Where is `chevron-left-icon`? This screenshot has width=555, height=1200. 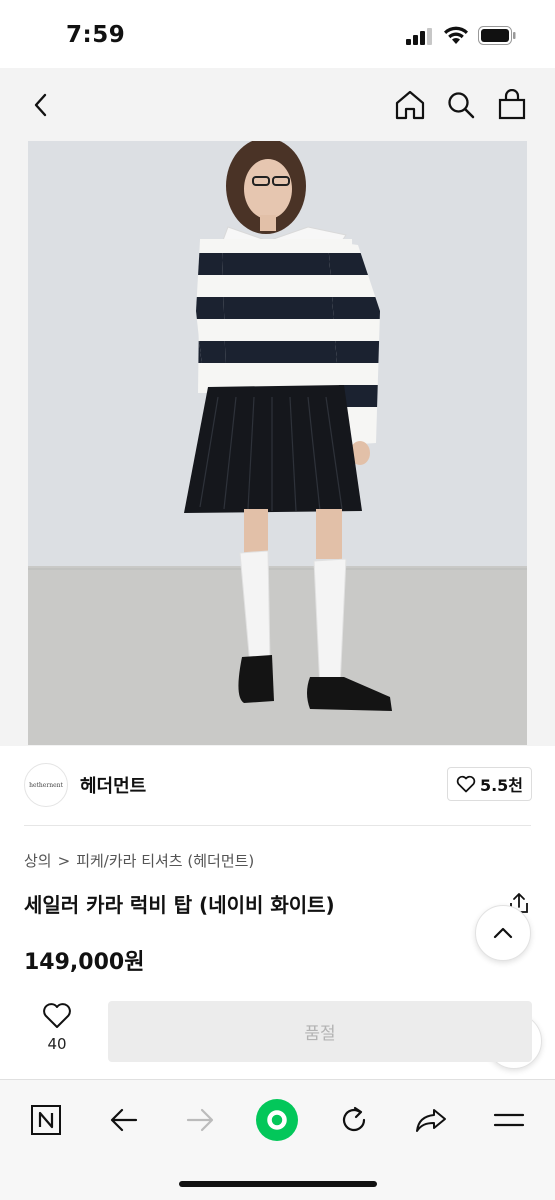 chevron-left-icon is located at coordinates (40, 105).